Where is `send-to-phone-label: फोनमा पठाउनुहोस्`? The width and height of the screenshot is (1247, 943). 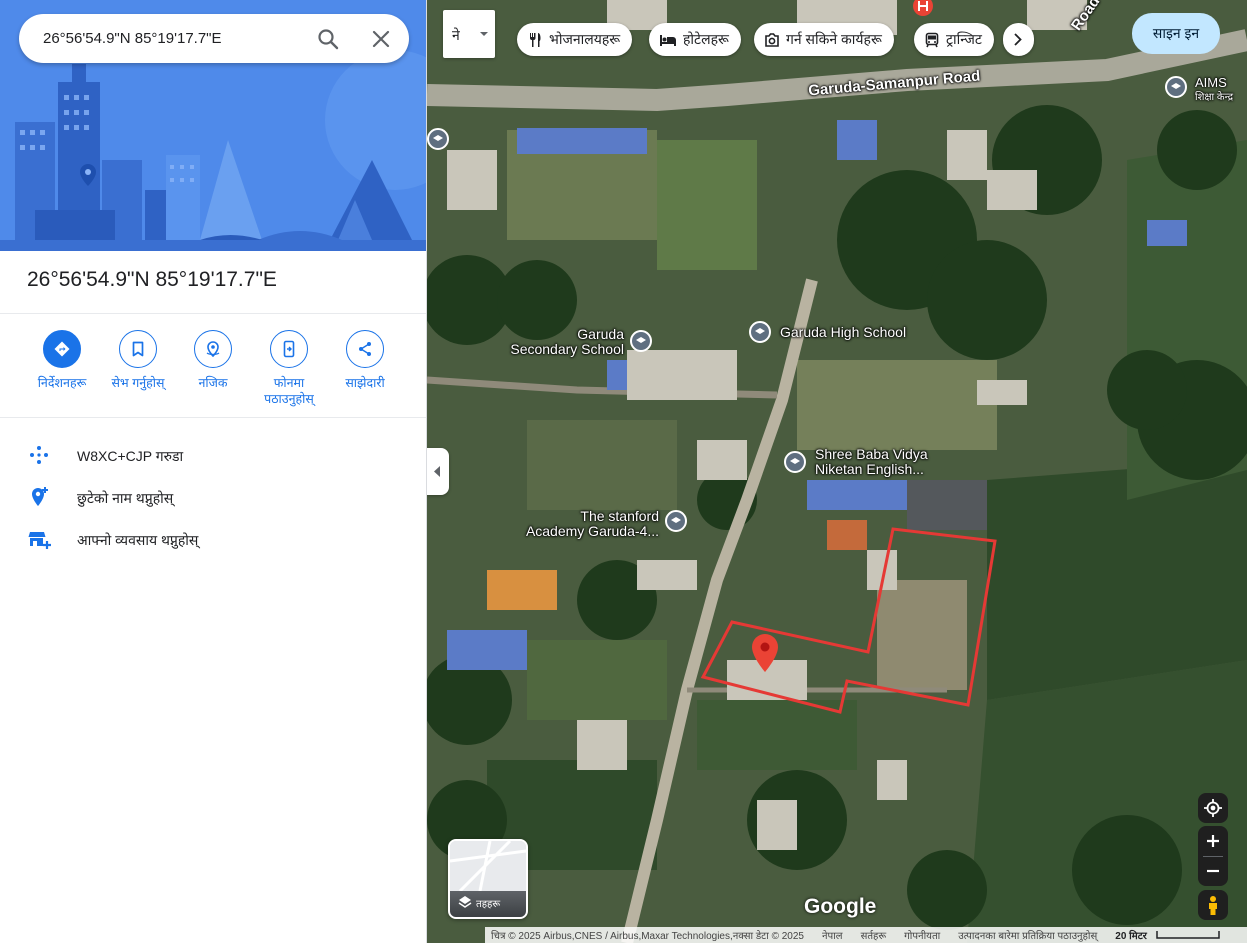 send-to-phone-label: फोनमा पठाउनुहोस् is located at coordinates (289, 391).